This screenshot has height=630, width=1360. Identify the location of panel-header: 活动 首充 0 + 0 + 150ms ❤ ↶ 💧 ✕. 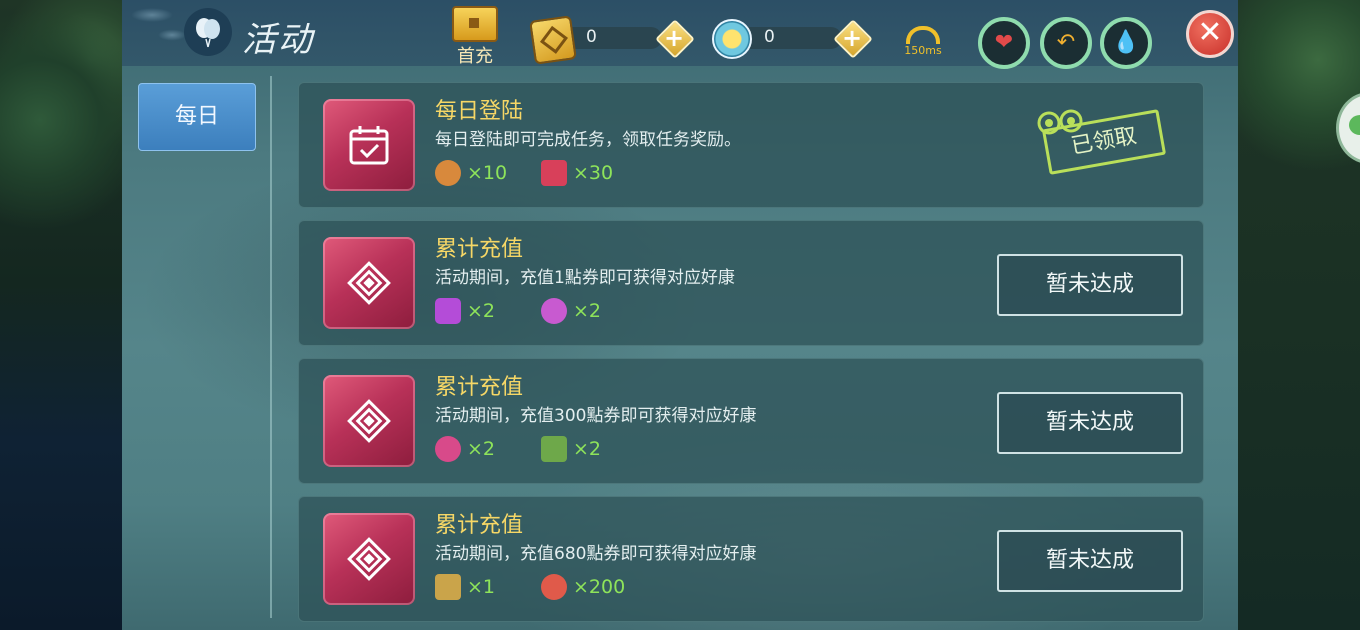
(680, 34).